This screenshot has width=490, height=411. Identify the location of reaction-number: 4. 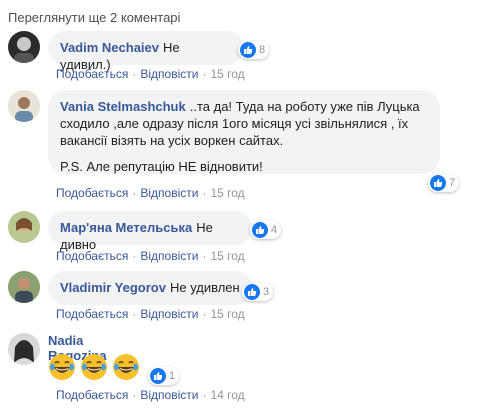
(274, 230).